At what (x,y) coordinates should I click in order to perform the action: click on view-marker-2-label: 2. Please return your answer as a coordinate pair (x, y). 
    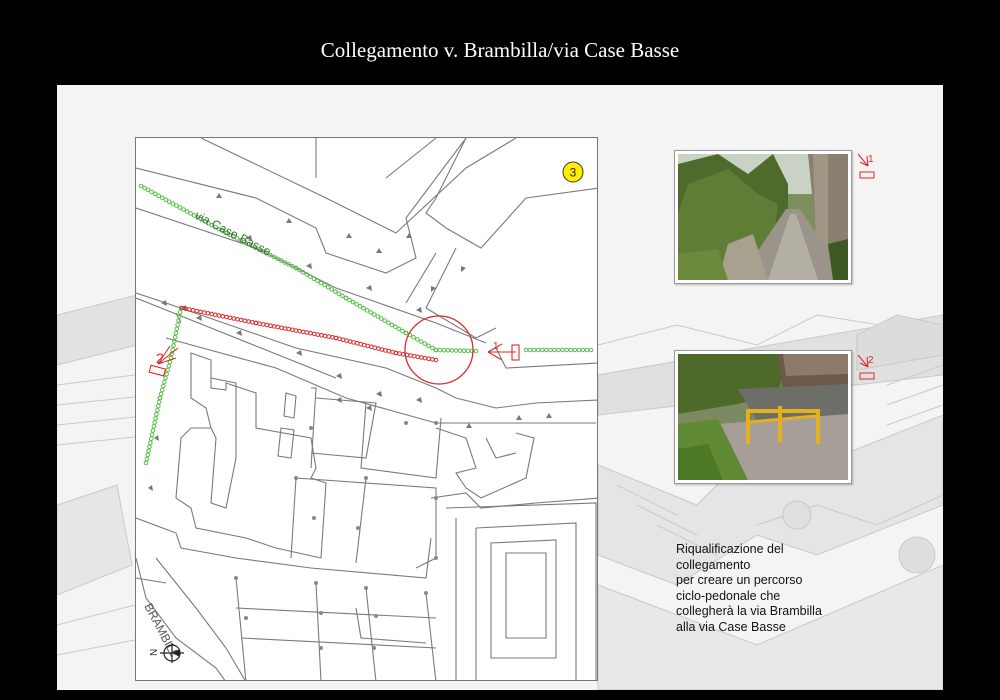
    Looking at the image, I should click on (160, 358).